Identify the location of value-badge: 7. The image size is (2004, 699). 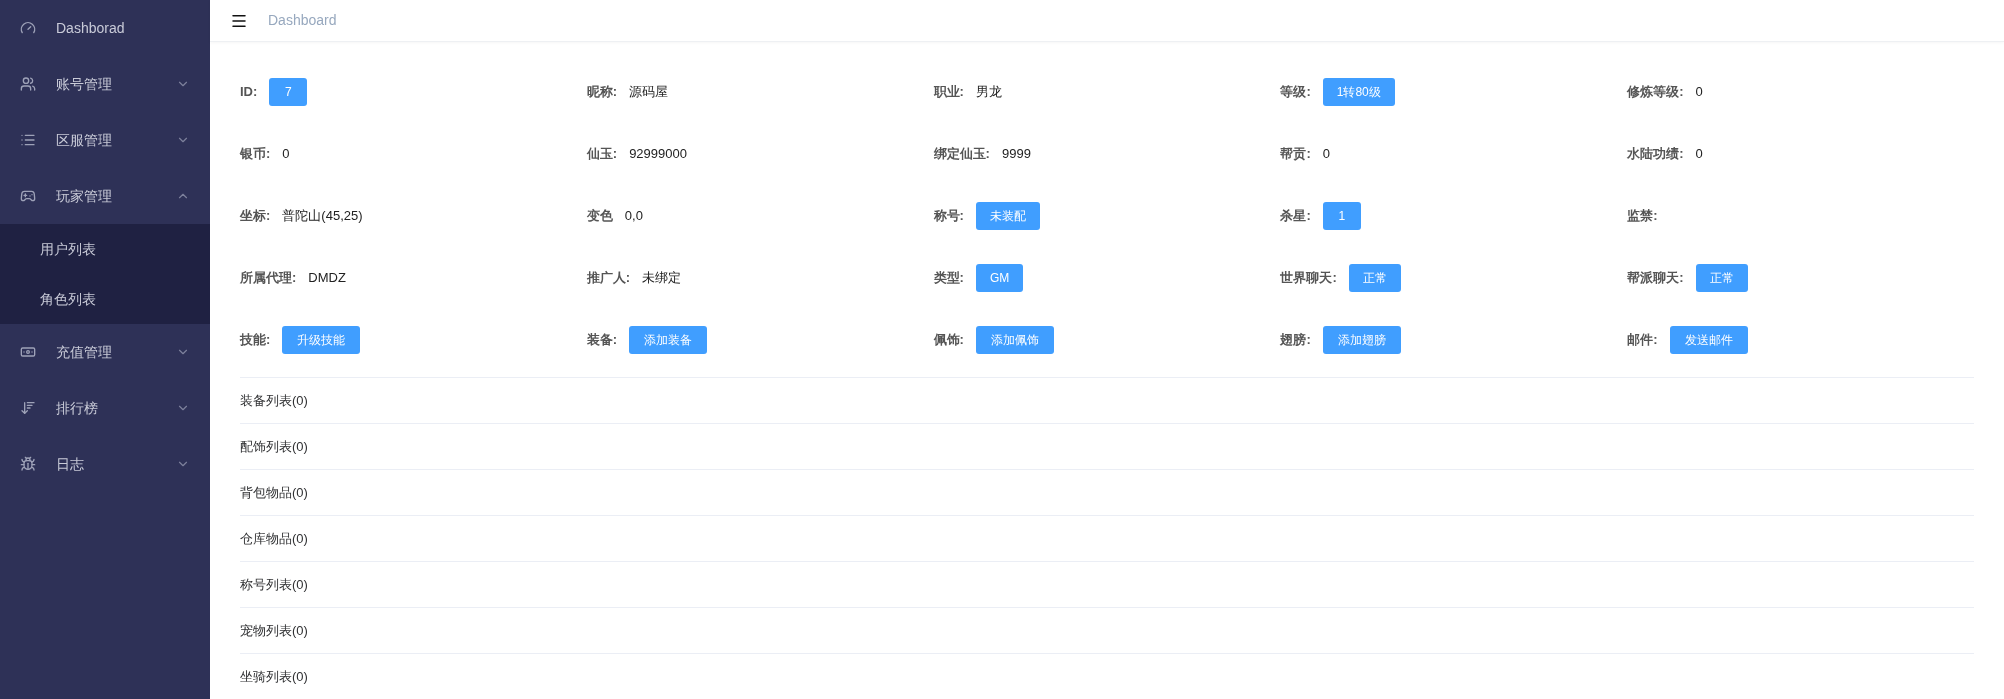
(288, 92).